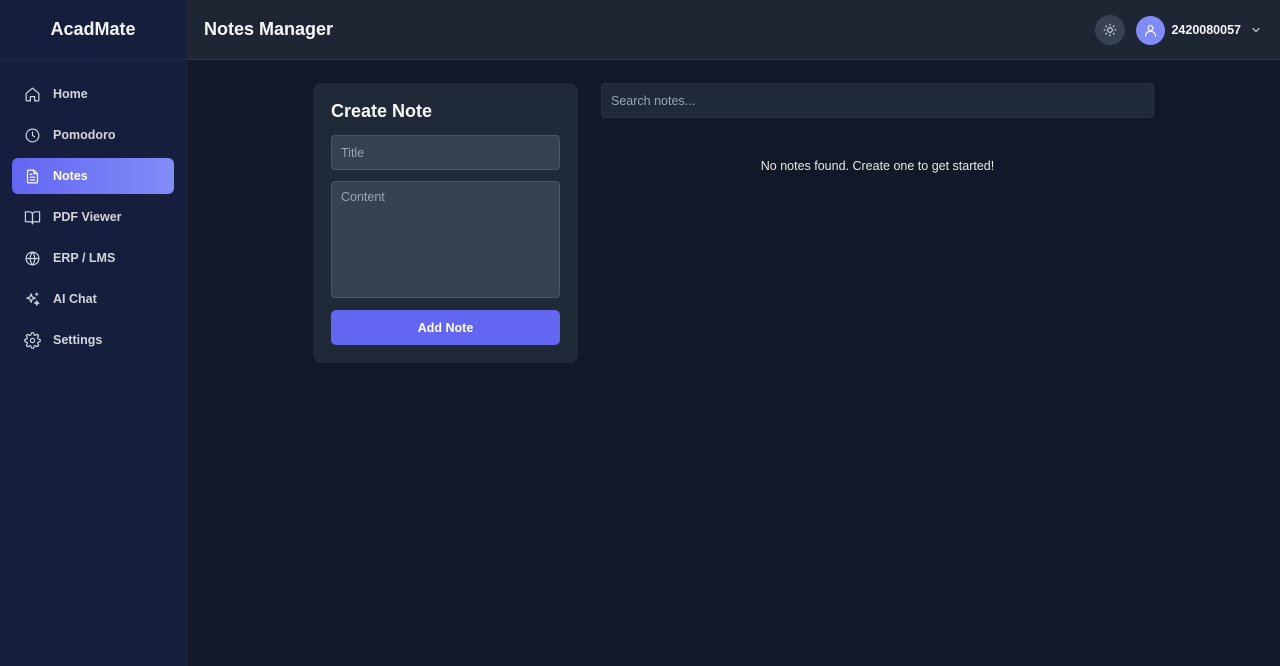 Image resolution: width=1280 pixels, height=666 pixels. Describe the element at coordinates (382, 111) in the screenshot. I see `create-note-heading: Create Note` at that location.